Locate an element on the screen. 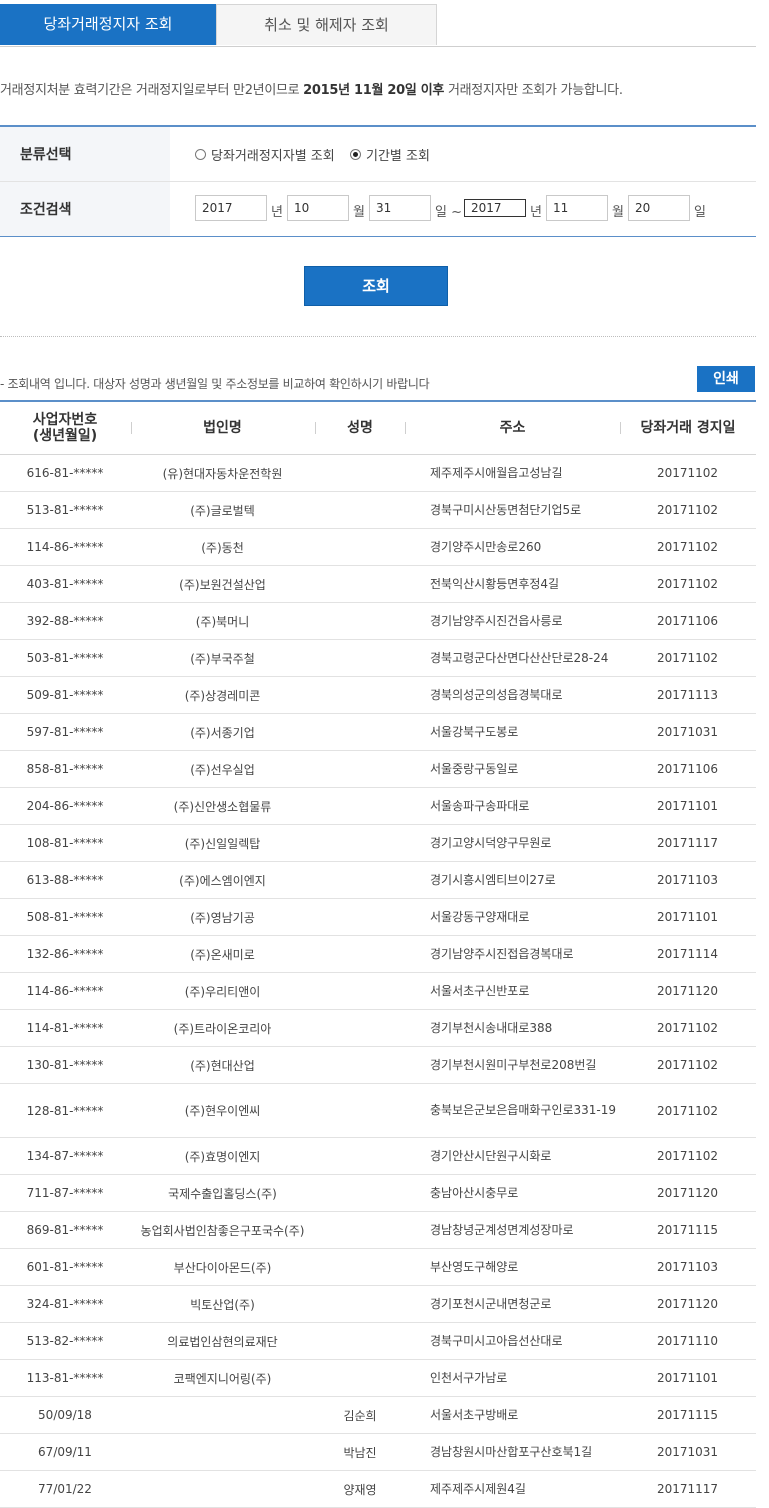 The width and height of the screenshot is (769, 1508). row-corporation-name: 농업회사법인참좋은구포국수(주) is located at coordinates (222, 1230).